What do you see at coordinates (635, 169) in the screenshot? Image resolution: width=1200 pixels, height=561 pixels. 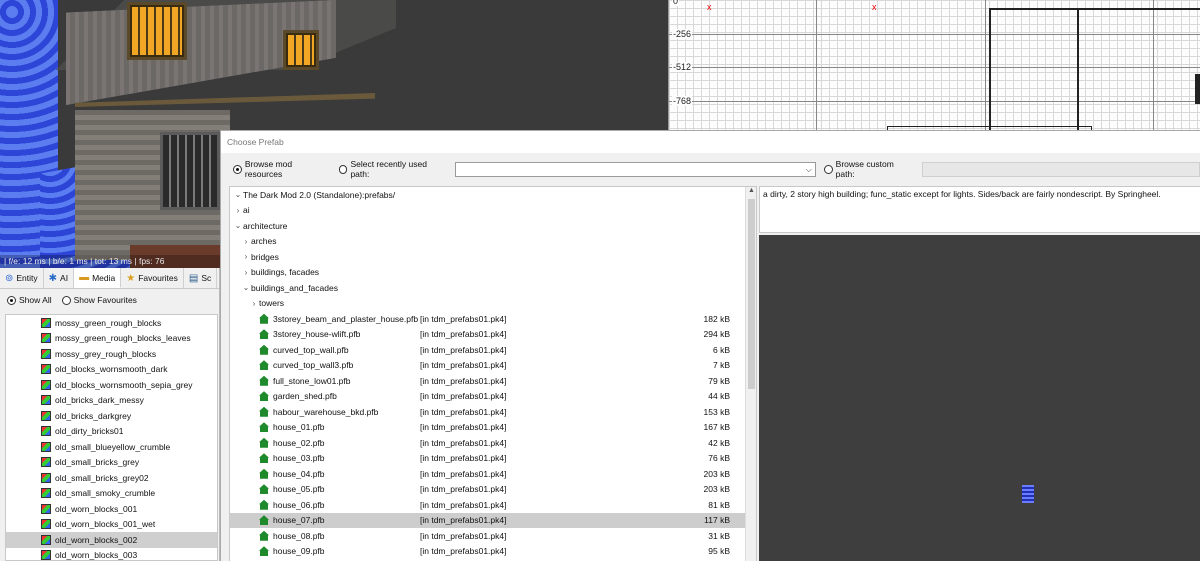 I see `recent-path-dropdown: ⌵` at bounding box center [635, 169].